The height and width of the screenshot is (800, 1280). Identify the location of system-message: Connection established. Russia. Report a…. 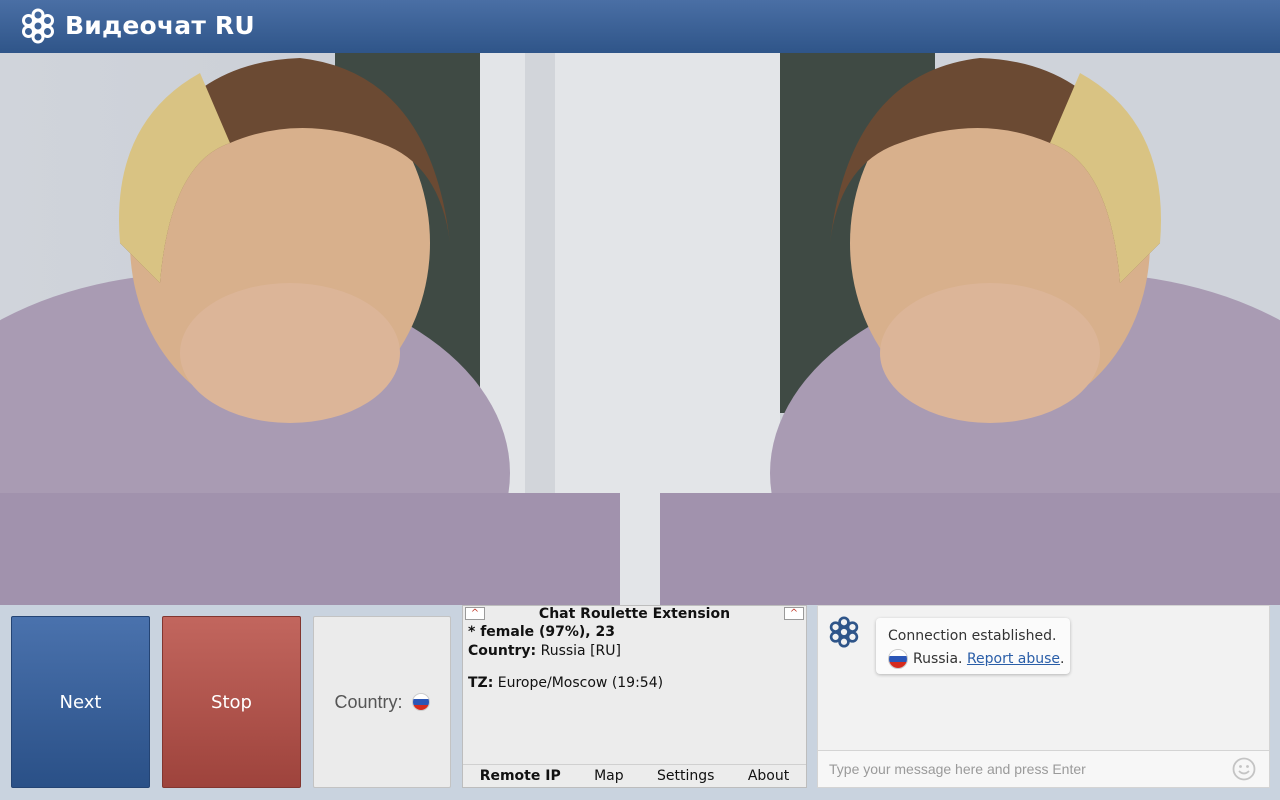
(973, 646).